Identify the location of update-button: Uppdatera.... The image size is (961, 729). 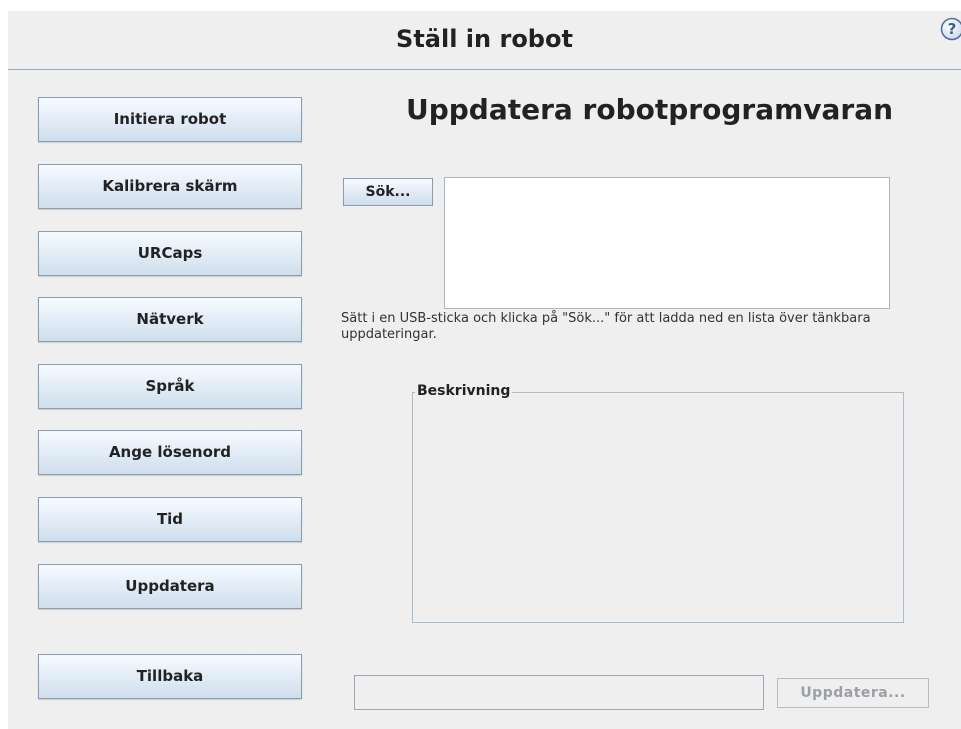
(853, 693).